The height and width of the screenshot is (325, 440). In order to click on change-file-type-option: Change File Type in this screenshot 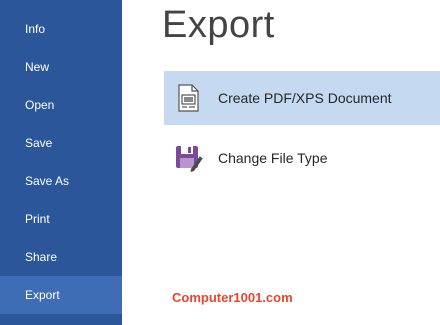, I will do `click(302, 158)`.